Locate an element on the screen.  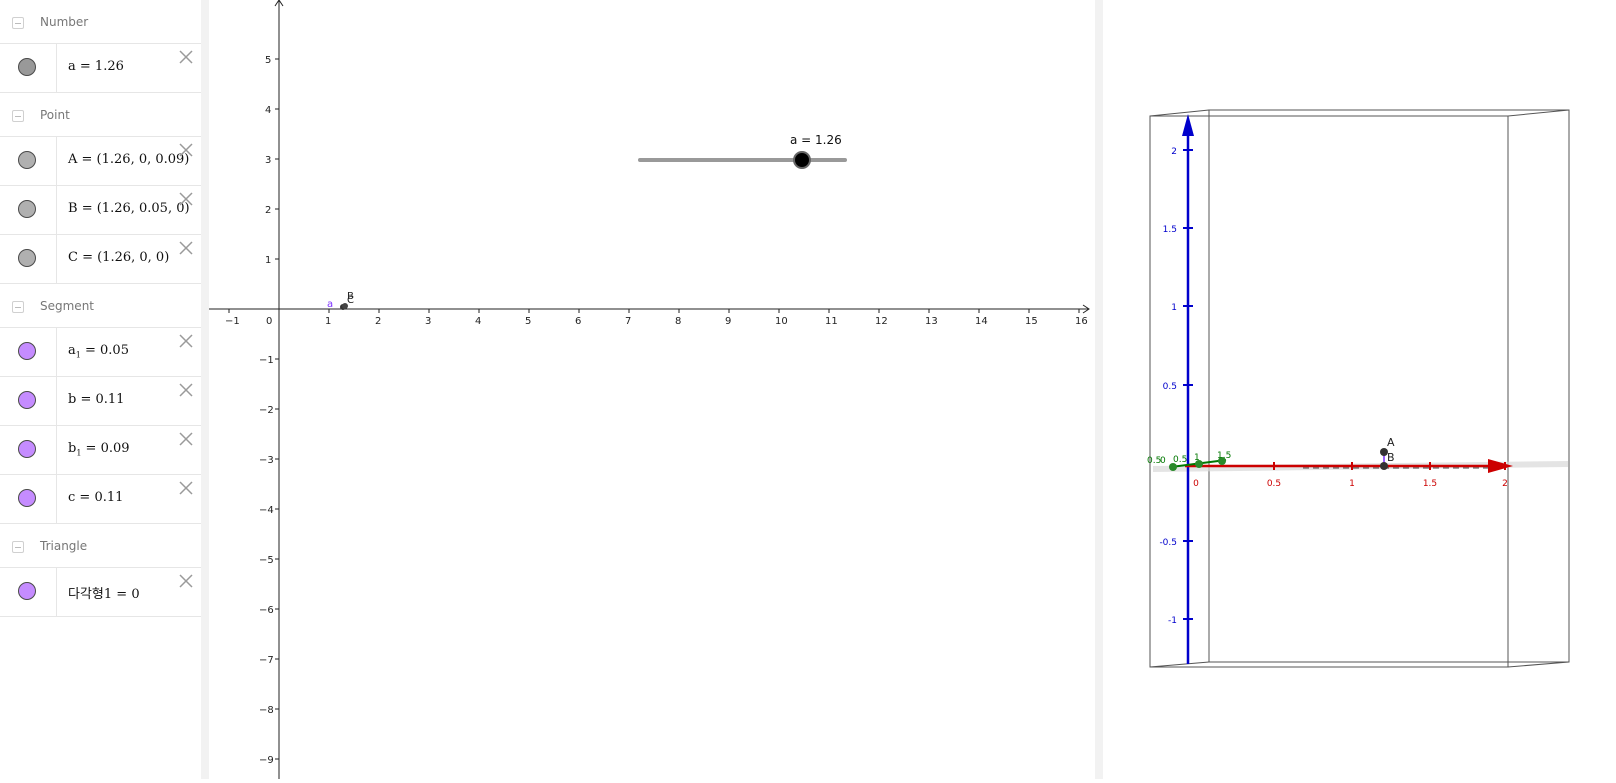
algebra-item: C = (1.26, 0, 0) is located at coordinates (100, 259).